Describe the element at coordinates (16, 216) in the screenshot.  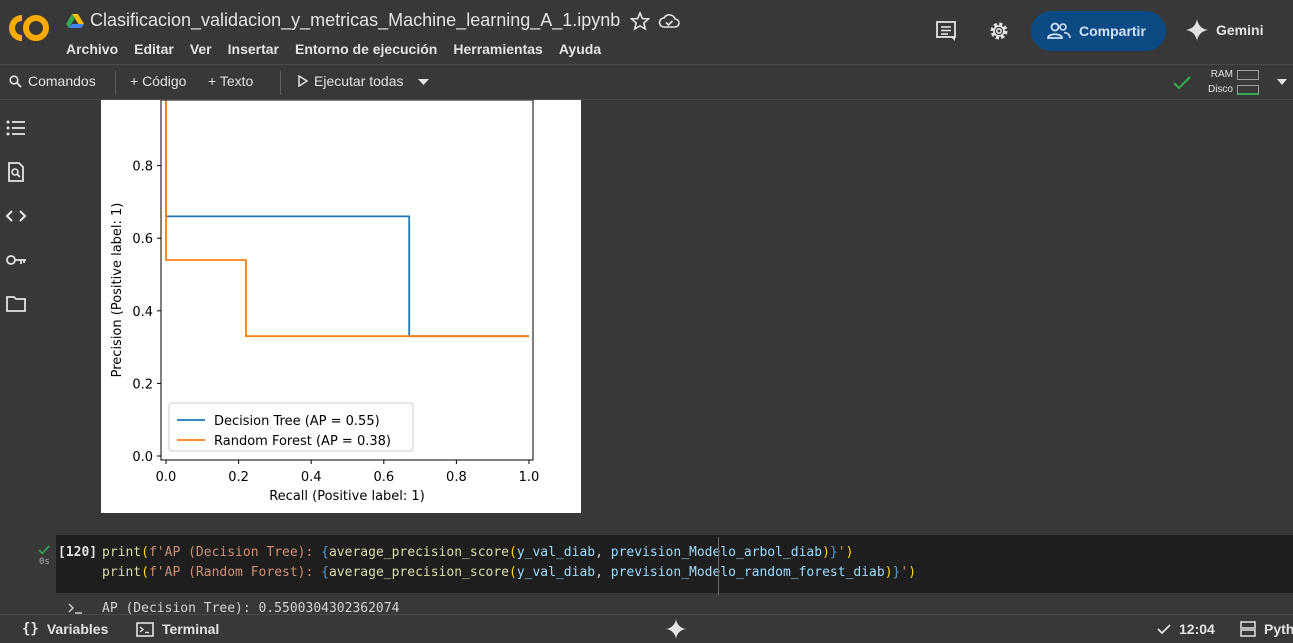
I see `code-snippets-icon` at that location.